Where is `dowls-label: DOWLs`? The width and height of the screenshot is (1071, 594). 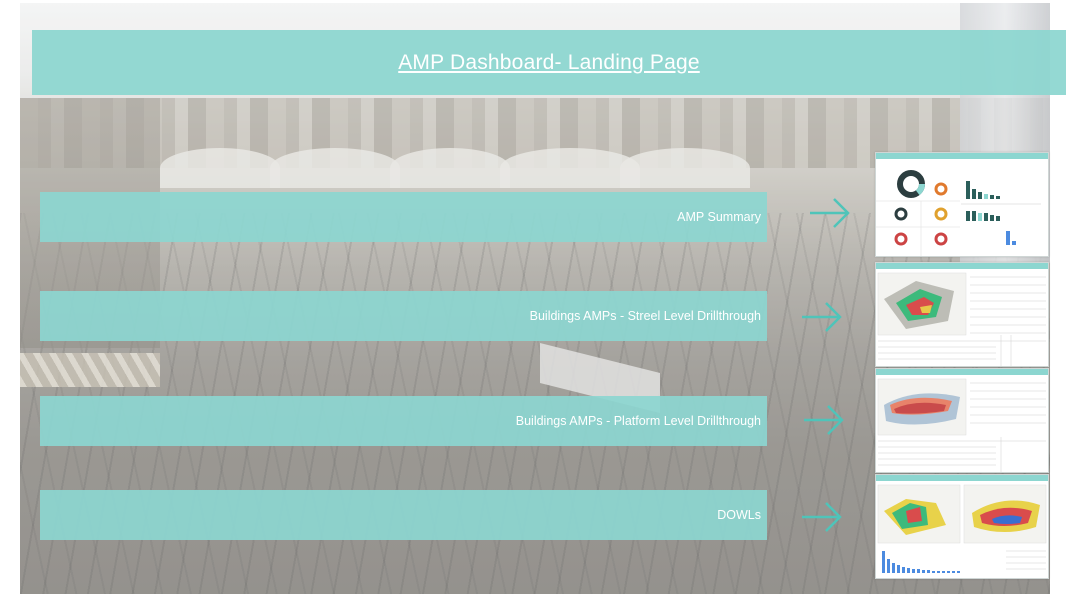
dowls-label: DOWLs is located at coordinates (739, 515).